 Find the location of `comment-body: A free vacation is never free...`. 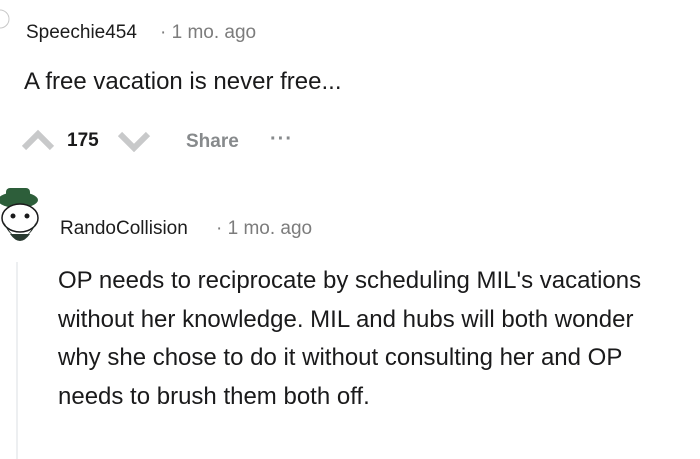

comment-body: A free vacation is never free... is located at coordinates (183, 81).